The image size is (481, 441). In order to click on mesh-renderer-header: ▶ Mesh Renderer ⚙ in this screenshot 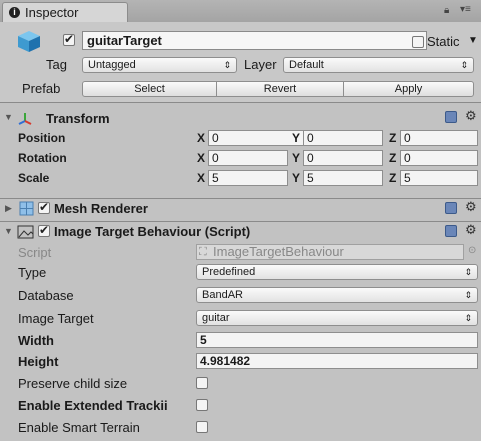, I will do `click(240, 208)`.